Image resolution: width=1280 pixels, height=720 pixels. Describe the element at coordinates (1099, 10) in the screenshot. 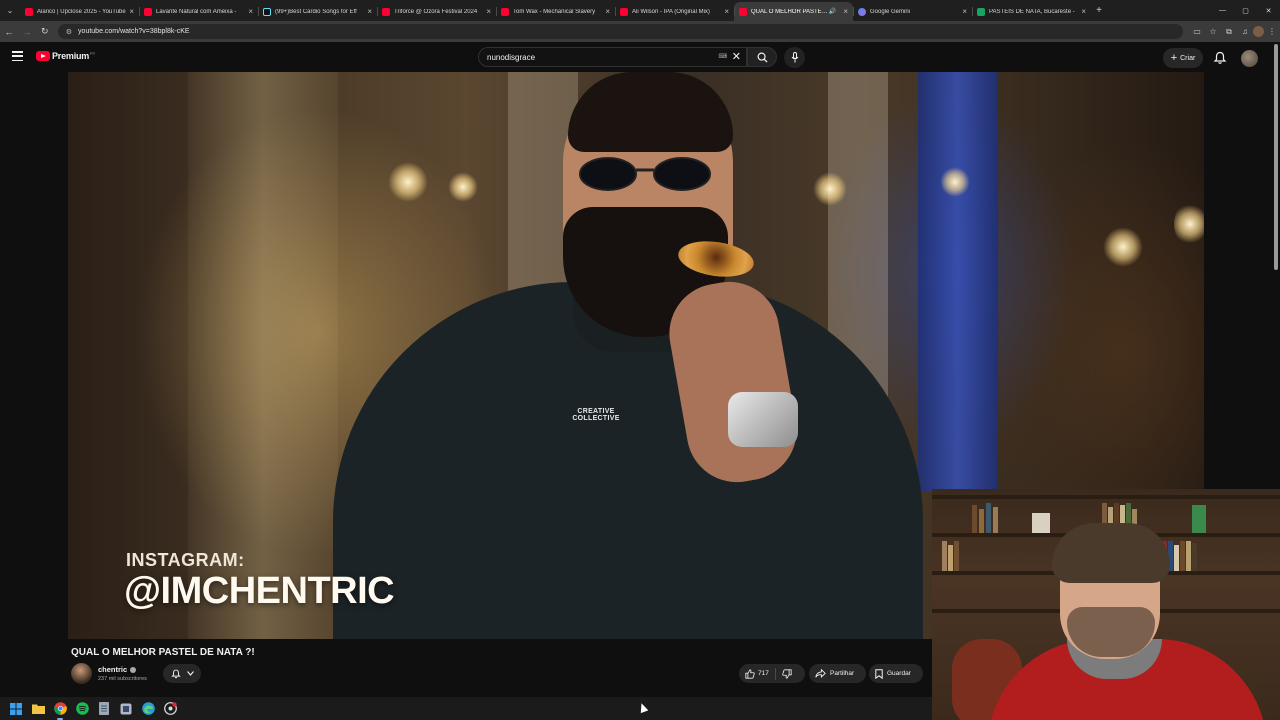

I see `new-tab-button: +` at that location.